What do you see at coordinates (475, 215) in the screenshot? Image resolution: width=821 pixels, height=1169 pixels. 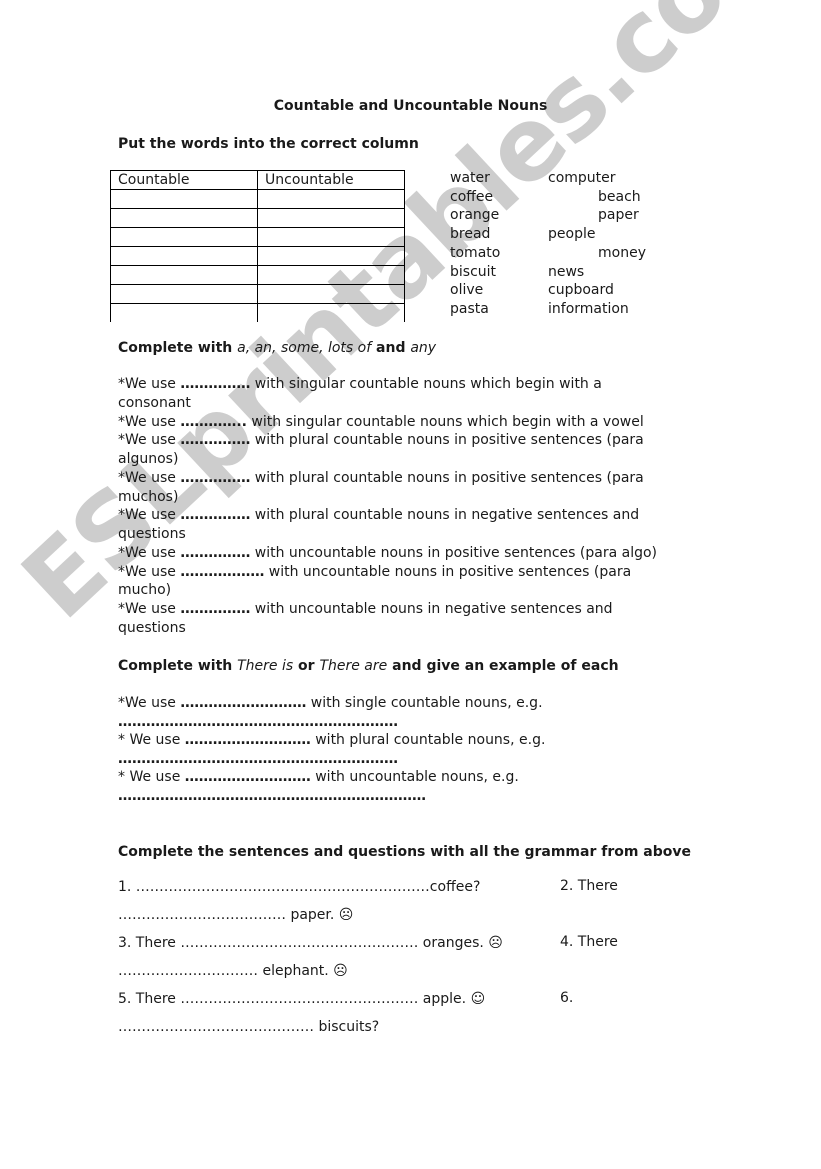 I see `word-item: orange` at bounding box center [475, 215].